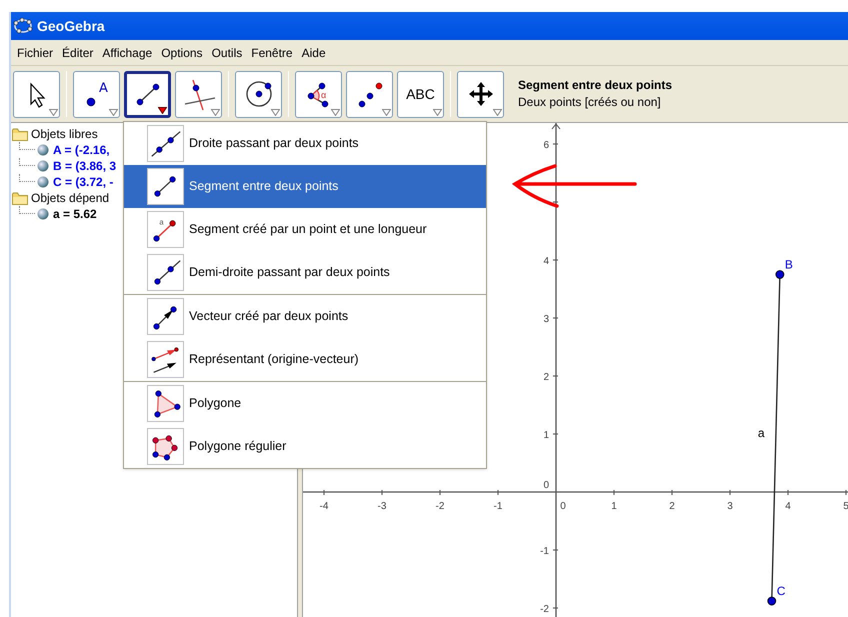 The width and height of the screenshot is (848, 617). I want to click on segment-icon, so click(165, 186).